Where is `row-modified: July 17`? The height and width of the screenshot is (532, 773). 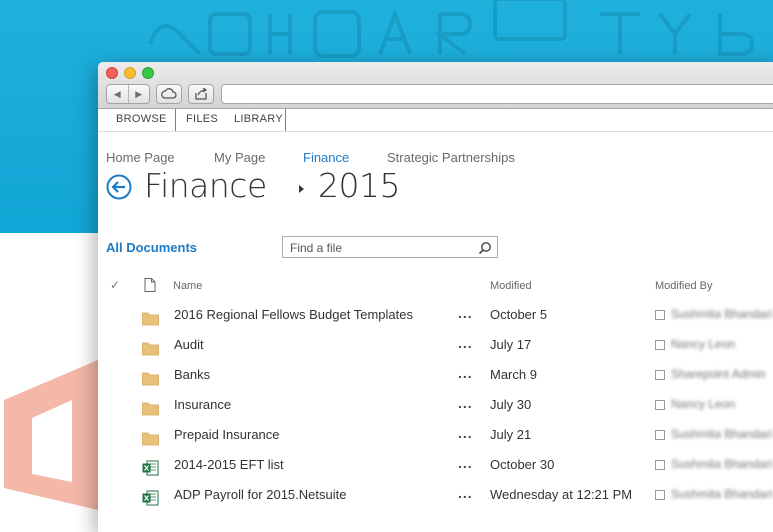 row-modified: July 17 is located at coordinates (511, 344).